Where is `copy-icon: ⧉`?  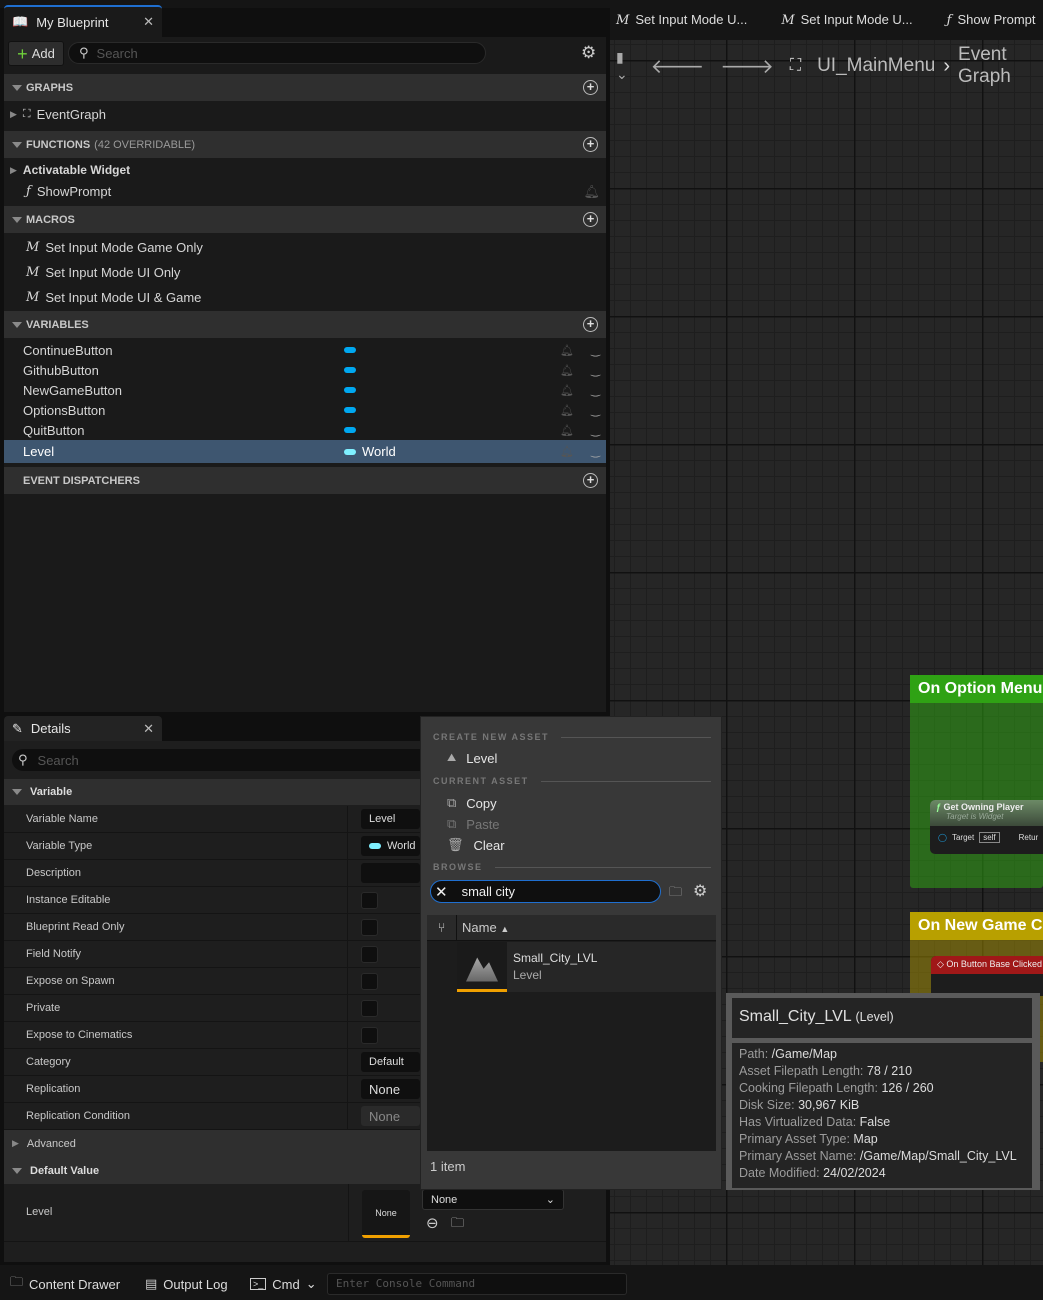 copy-icon: ⧉ is located at coordinates (452, 802).